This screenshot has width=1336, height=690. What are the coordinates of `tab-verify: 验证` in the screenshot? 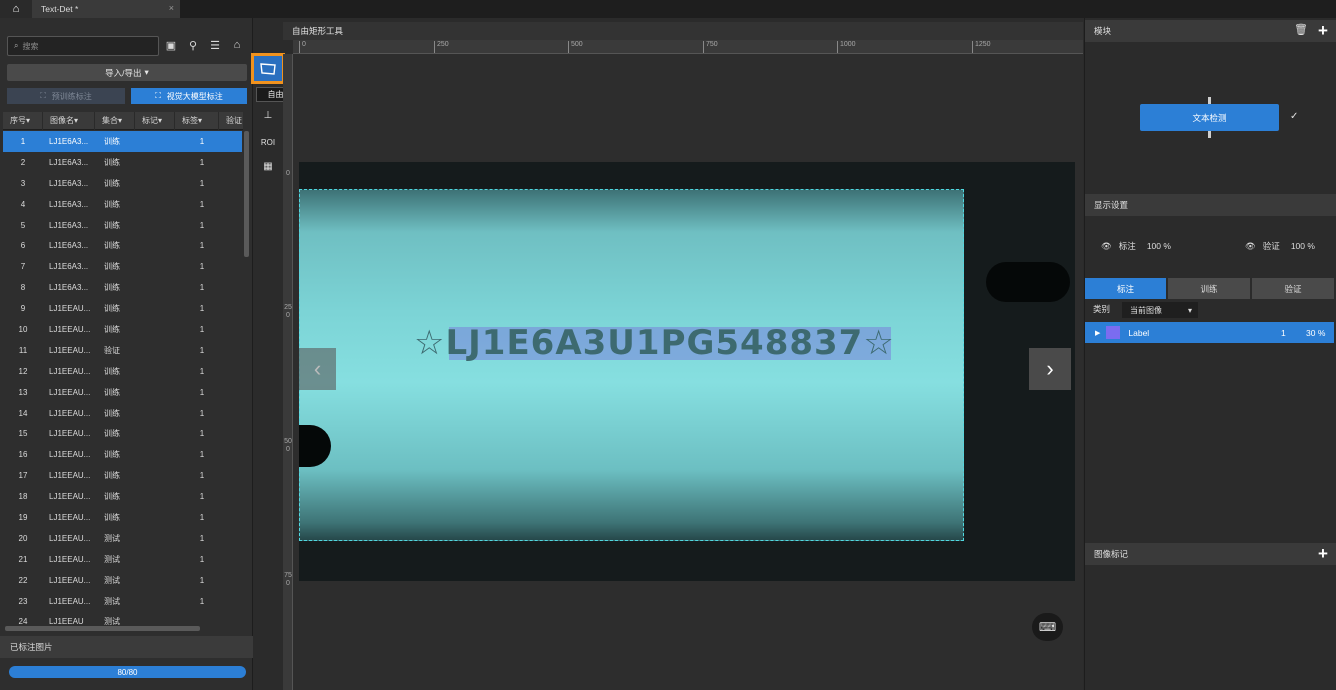 It's located at (1293, 288).